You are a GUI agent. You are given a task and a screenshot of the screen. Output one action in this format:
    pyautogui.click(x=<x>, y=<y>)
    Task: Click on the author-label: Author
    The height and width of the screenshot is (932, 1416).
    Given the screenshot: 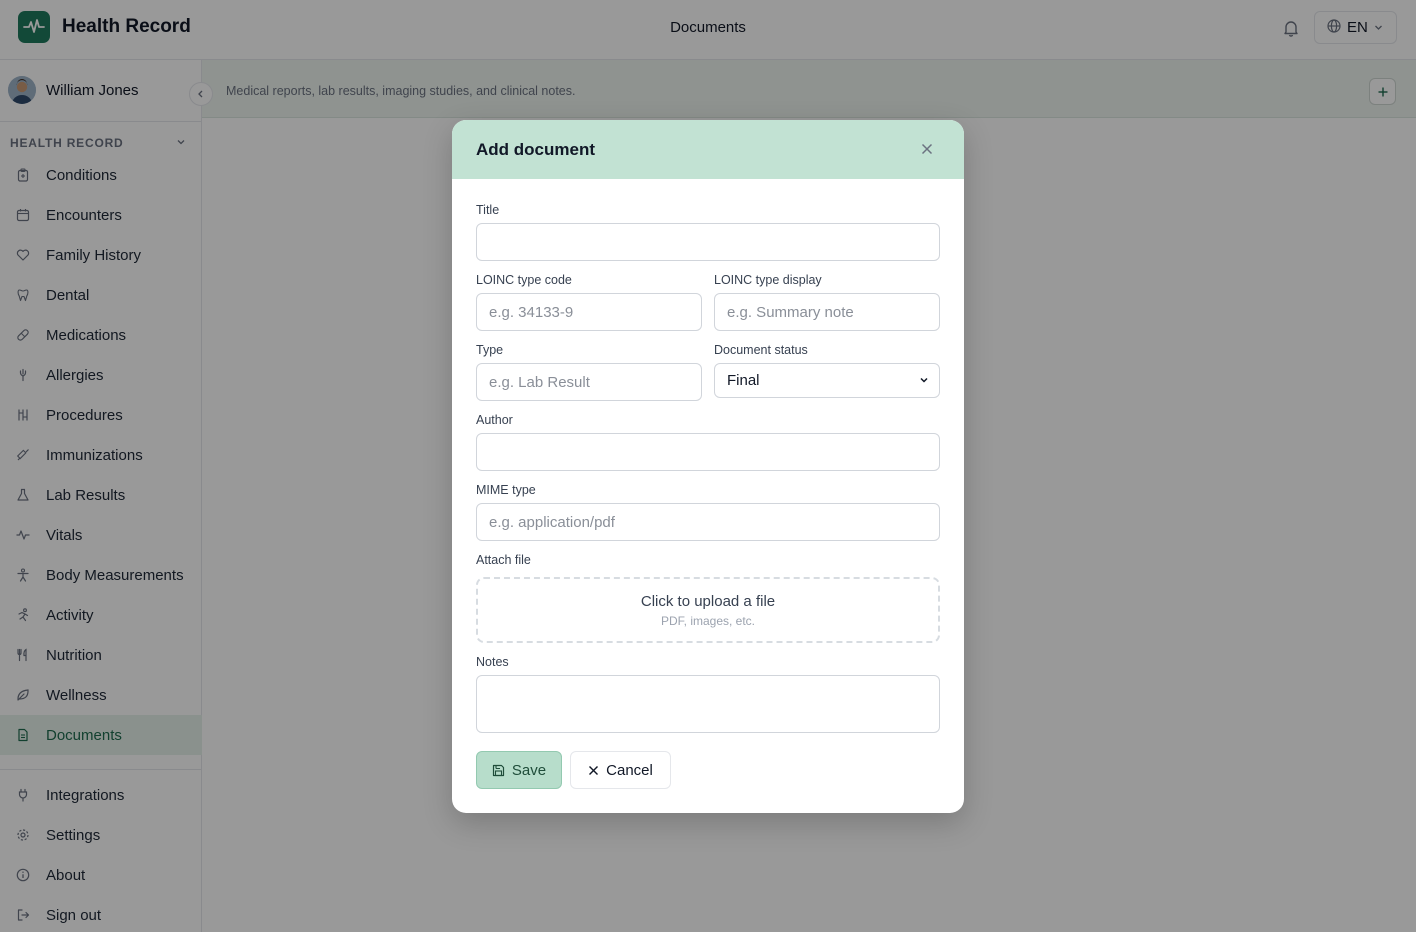 What is the action you would take?
    pyautogui.click(x=494, y=420)
    